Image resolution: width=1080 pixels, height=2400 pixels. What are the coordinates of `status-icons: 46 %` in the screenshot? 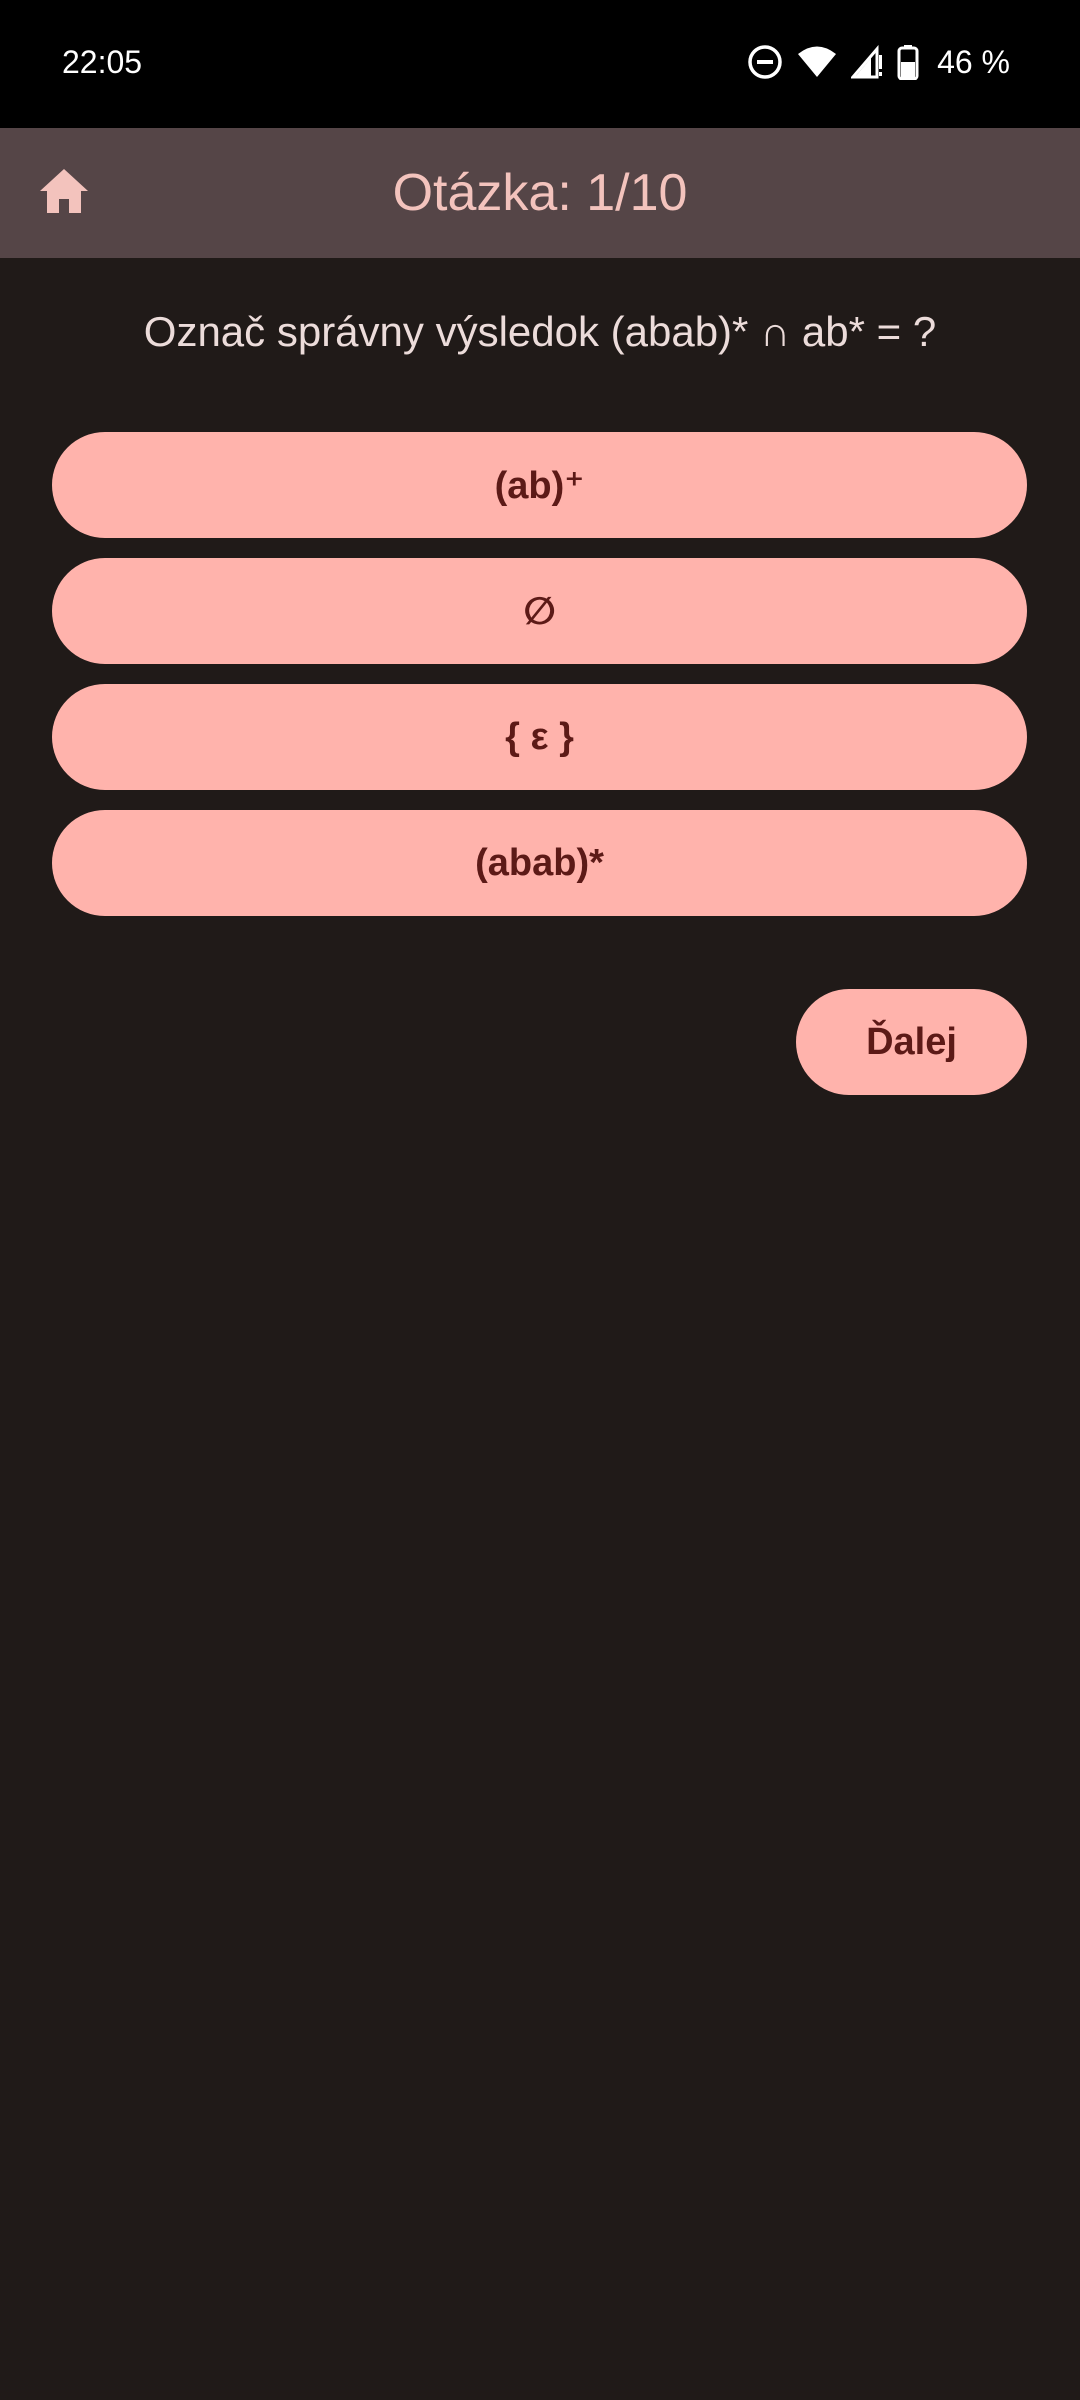 It's located at (878, 62).